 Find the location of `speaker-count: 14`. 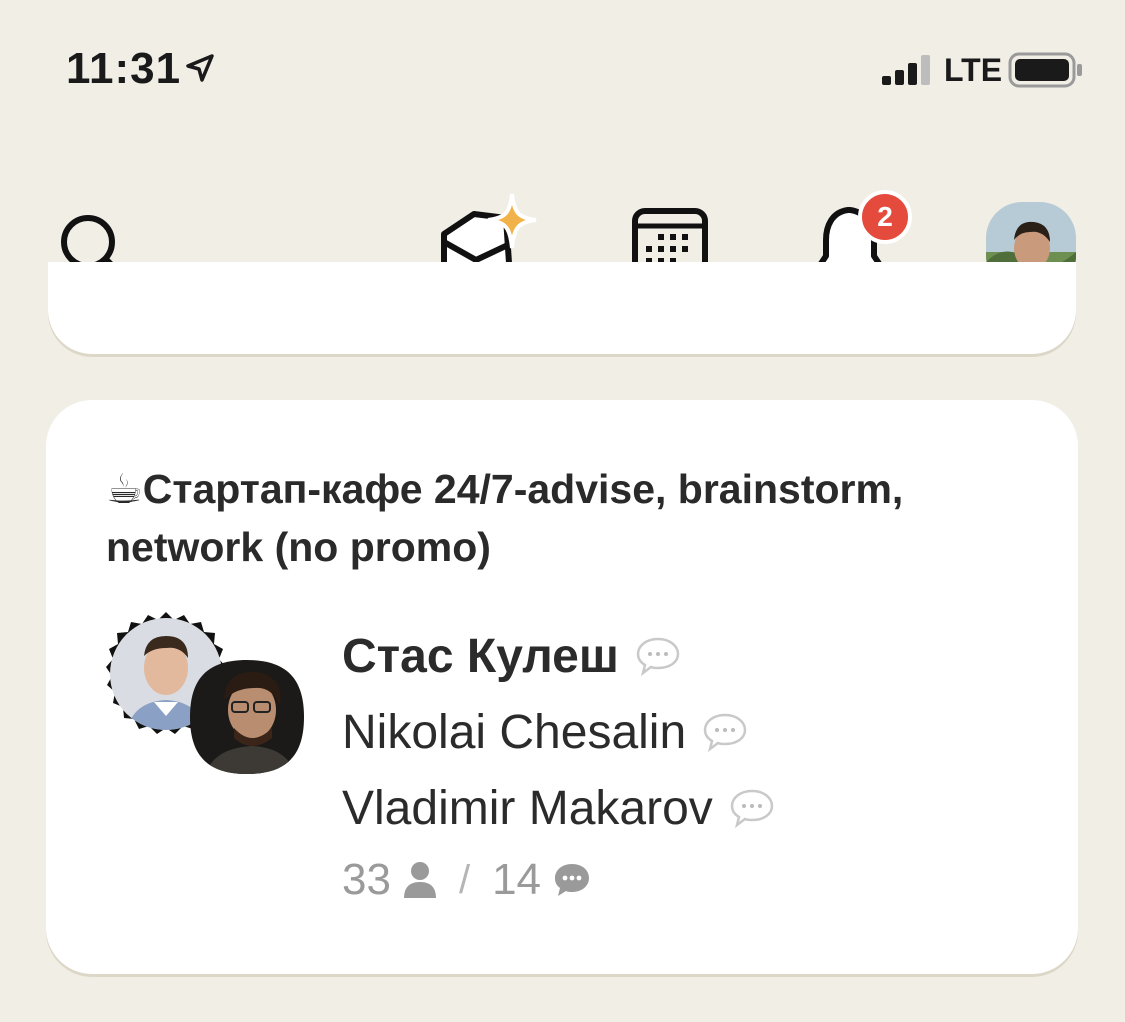

speaker-count: 14 is located at coordinates (517, 879).